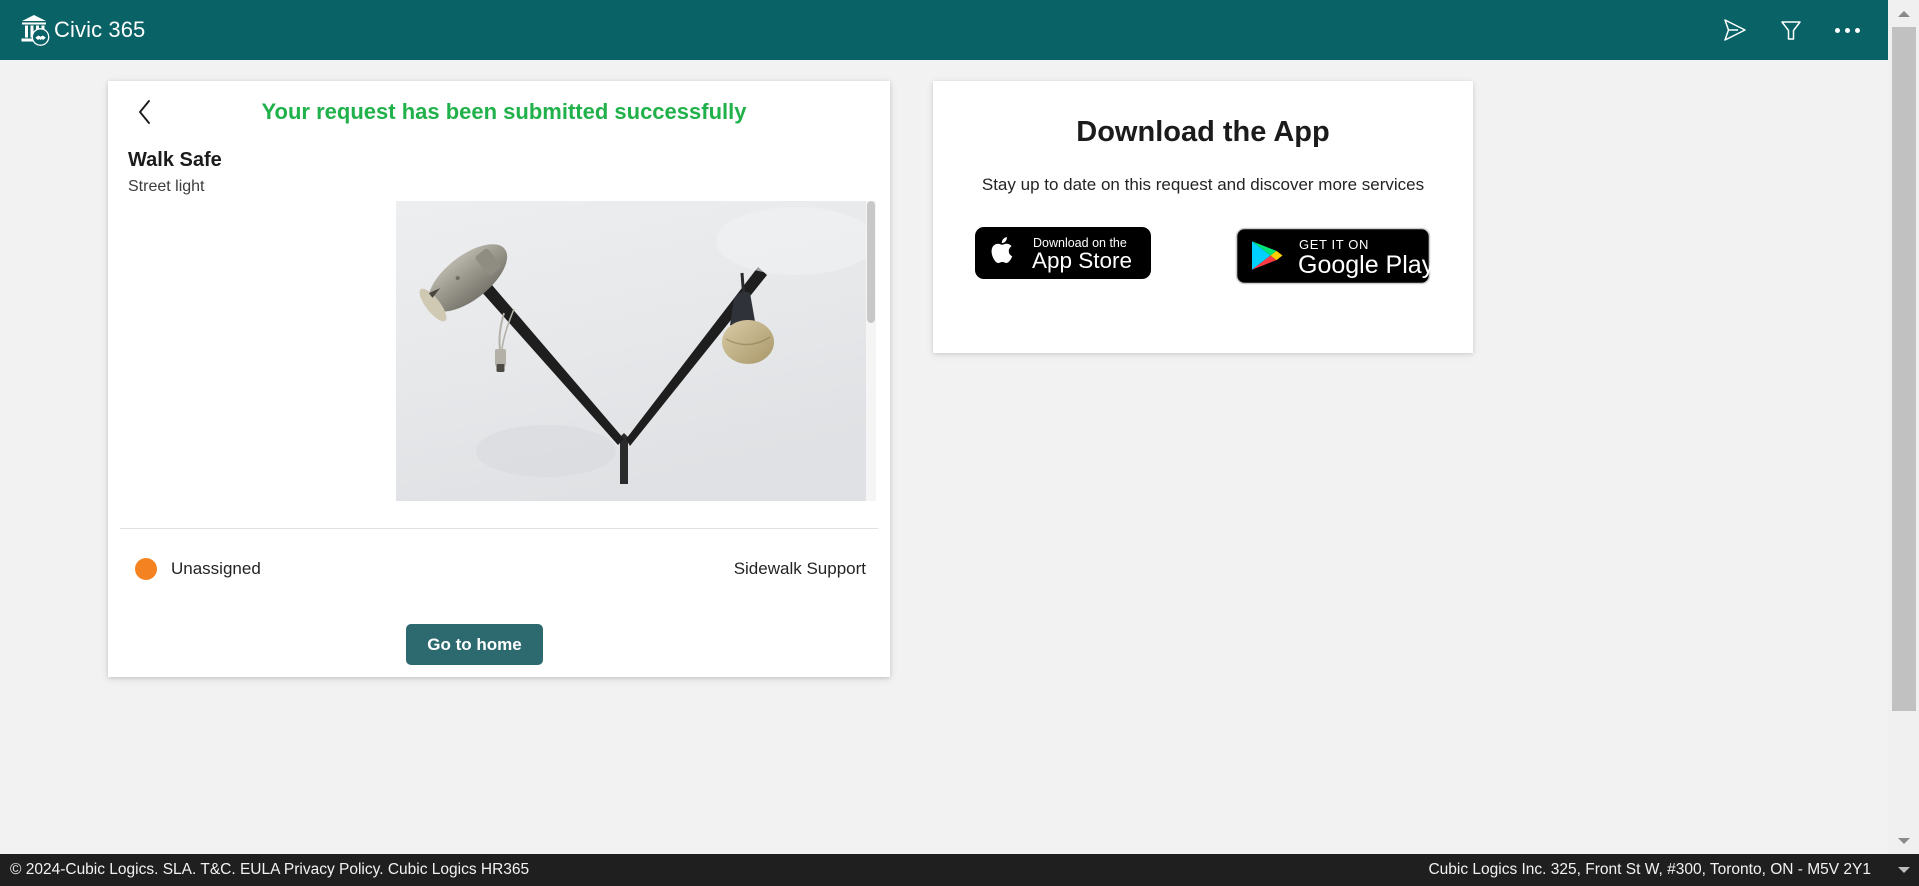  I want to click on more-options-button, so click(1847, 30).